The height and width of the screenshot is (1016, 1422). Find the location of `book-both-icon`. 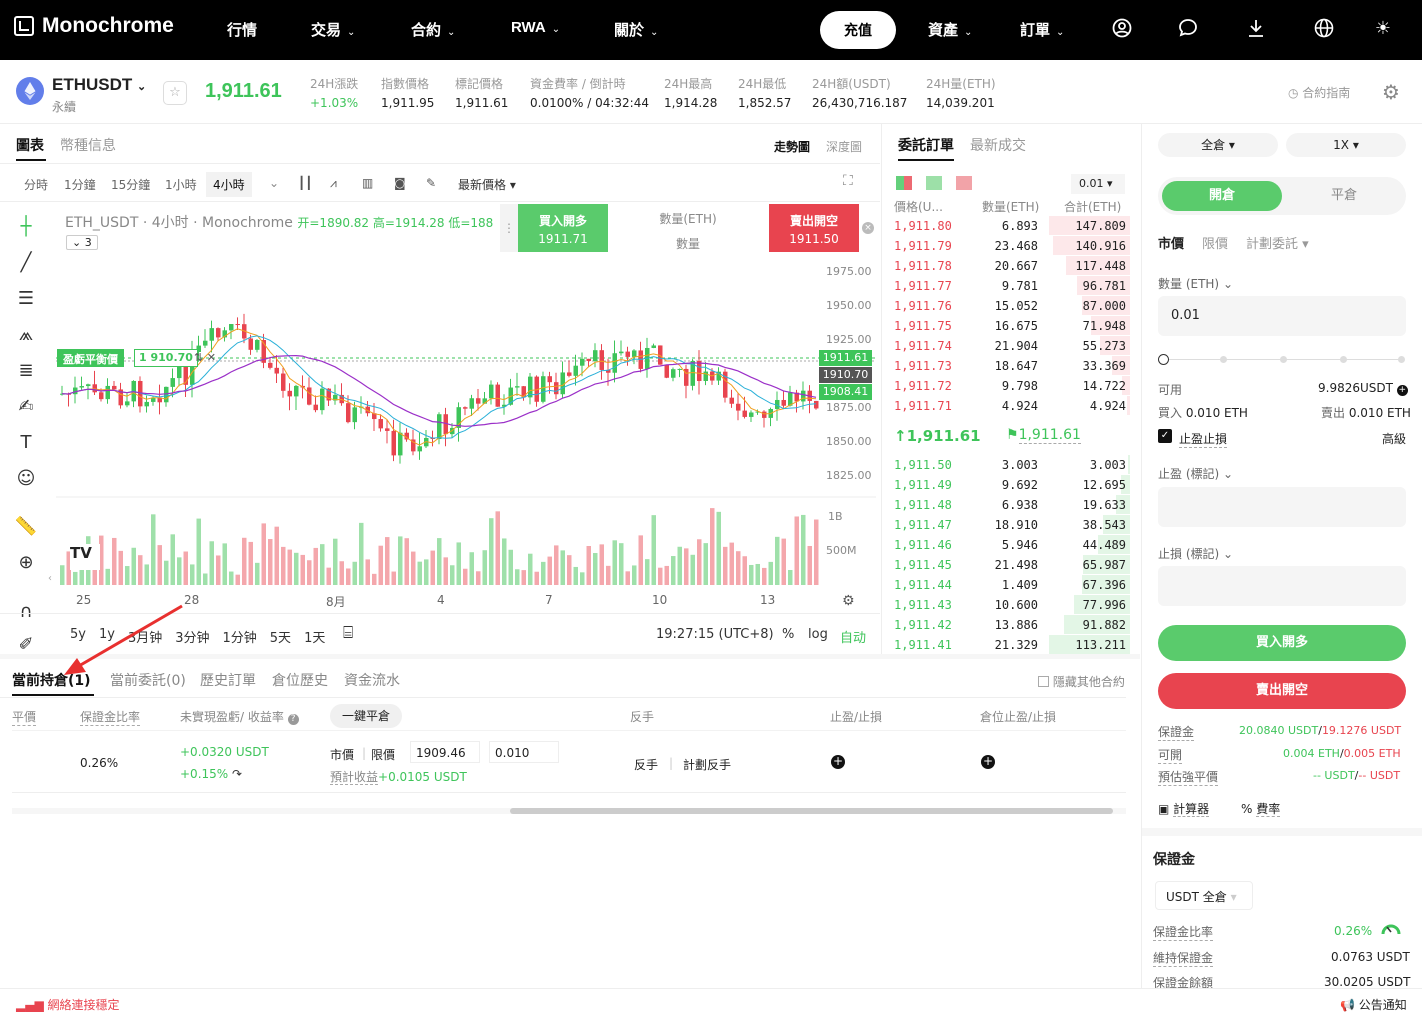

book-both-icon is located at coordinates (904, 183).